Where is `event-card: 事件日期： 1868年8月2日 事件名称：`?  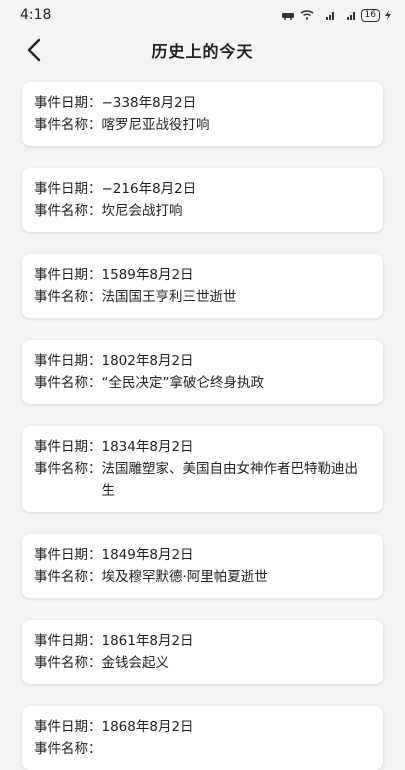
event-card: 事件日期： 1868年8月2日 事件名称： is located at coordinates (202, 738).